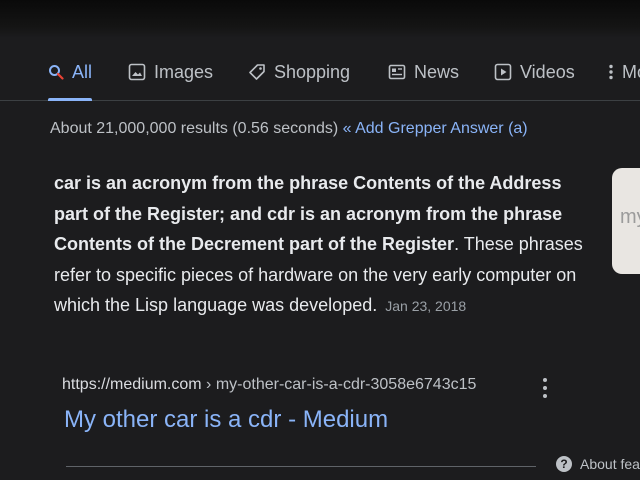 The image size is (640, 480). Describe the element at coordinates (194, 128) in the screenshot. I see `result-count: About 21,000,000 results (0.56 seconds)` at that location.